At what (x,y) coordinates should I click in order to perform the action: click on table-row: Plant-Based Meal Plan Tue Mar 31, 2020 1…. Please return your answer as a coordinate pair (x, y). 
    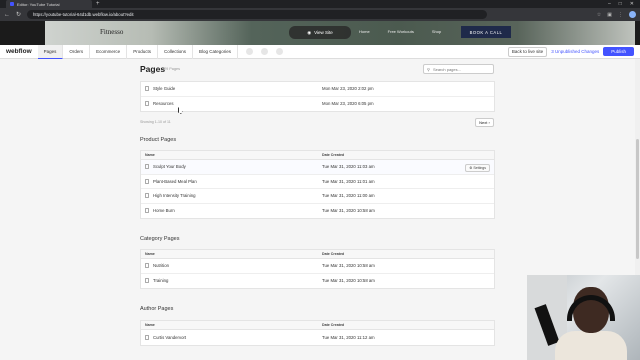
    Looking at the image, I should click on (317, 182).